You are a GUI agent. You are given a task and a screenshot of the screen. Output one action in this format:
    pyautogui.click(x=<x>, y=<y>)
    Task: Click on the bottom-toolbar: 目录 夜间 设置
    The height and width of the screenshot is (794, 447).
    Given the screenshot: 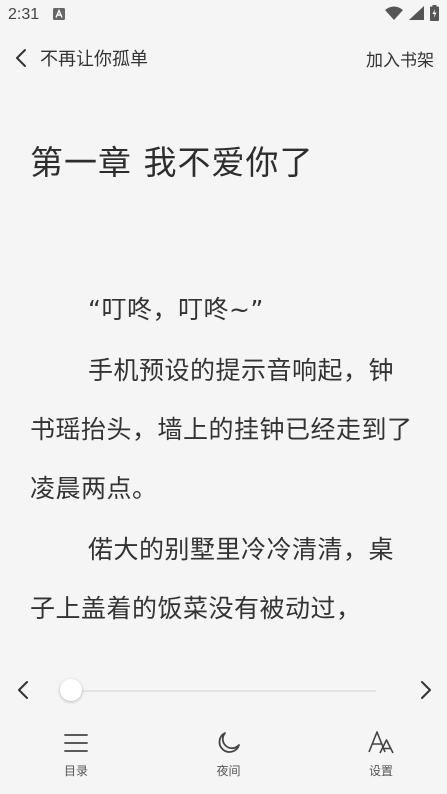 What is the action you would take?
    pyautogui.click(x=223, y=762)
    